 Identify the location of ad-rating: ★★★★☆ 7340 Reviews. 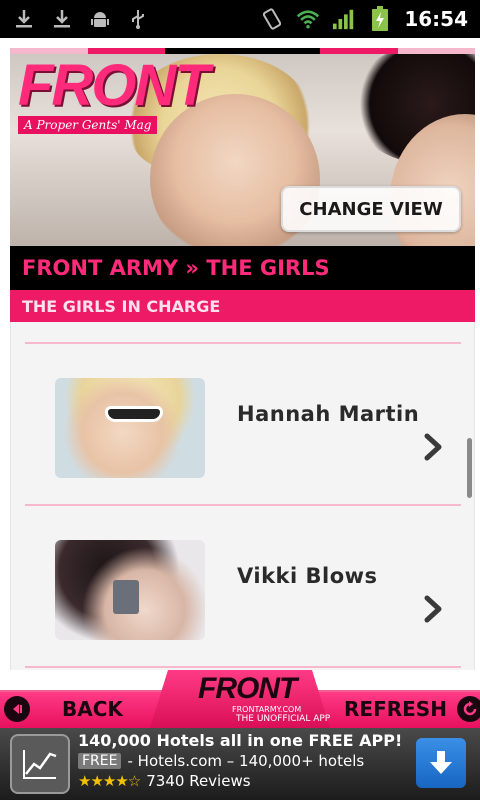
(164, 781).